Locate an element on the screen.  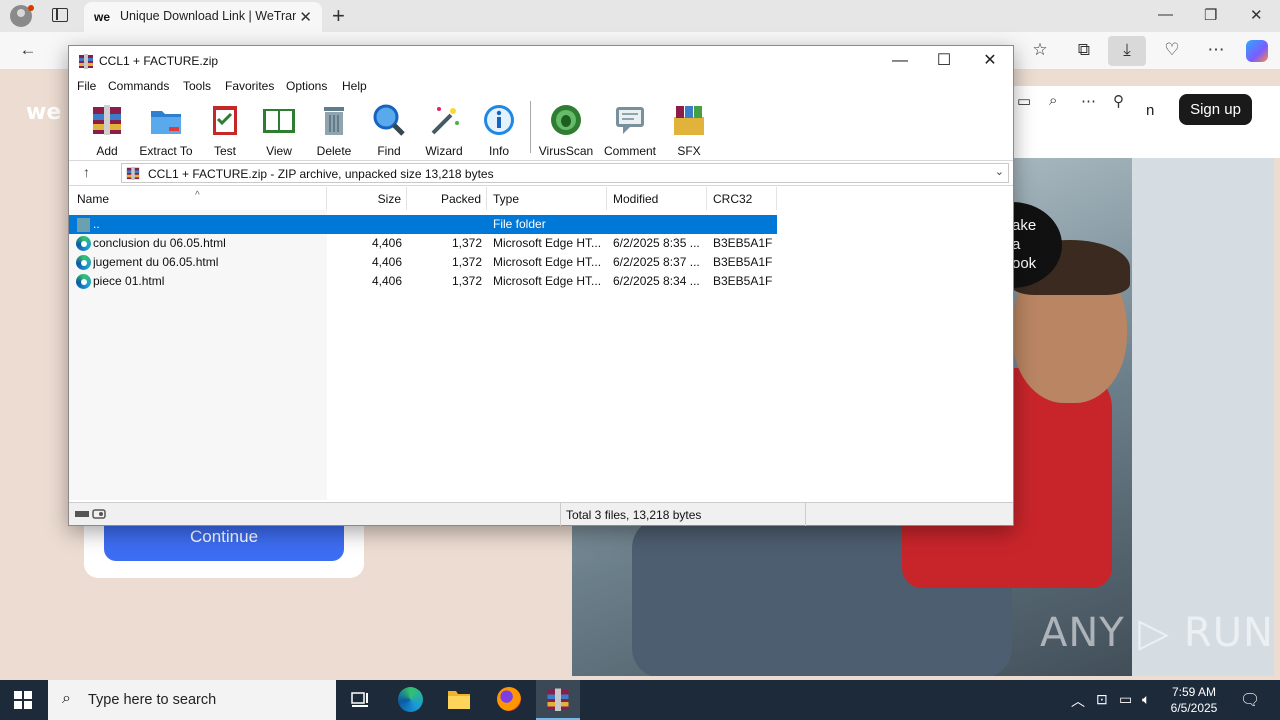
wizard-button: Wizard is located at coordinates (444, 129).